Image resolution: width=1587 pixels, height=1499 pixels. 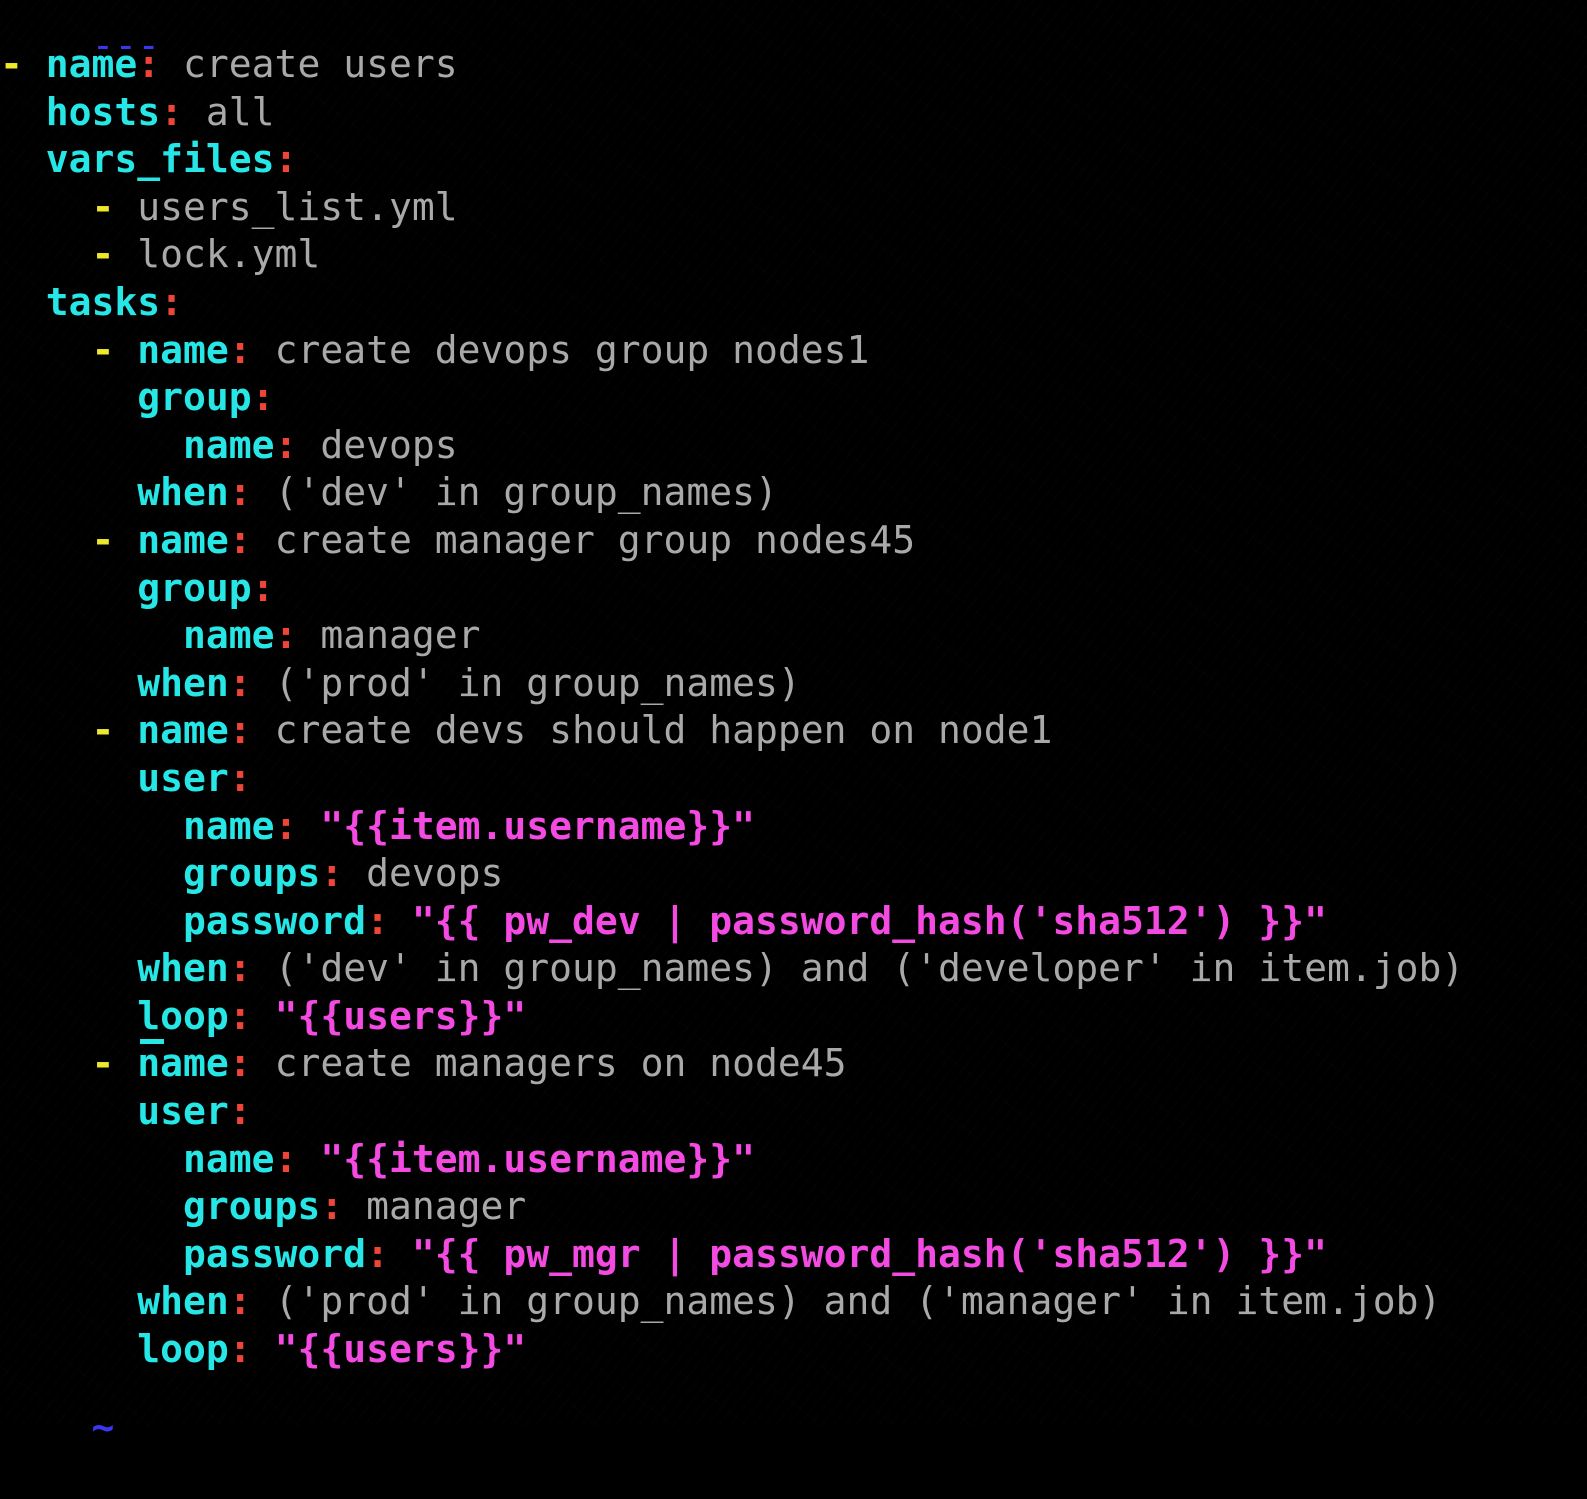 I want to click on yaml-value: lock.yml, so click(x=229, y=254).